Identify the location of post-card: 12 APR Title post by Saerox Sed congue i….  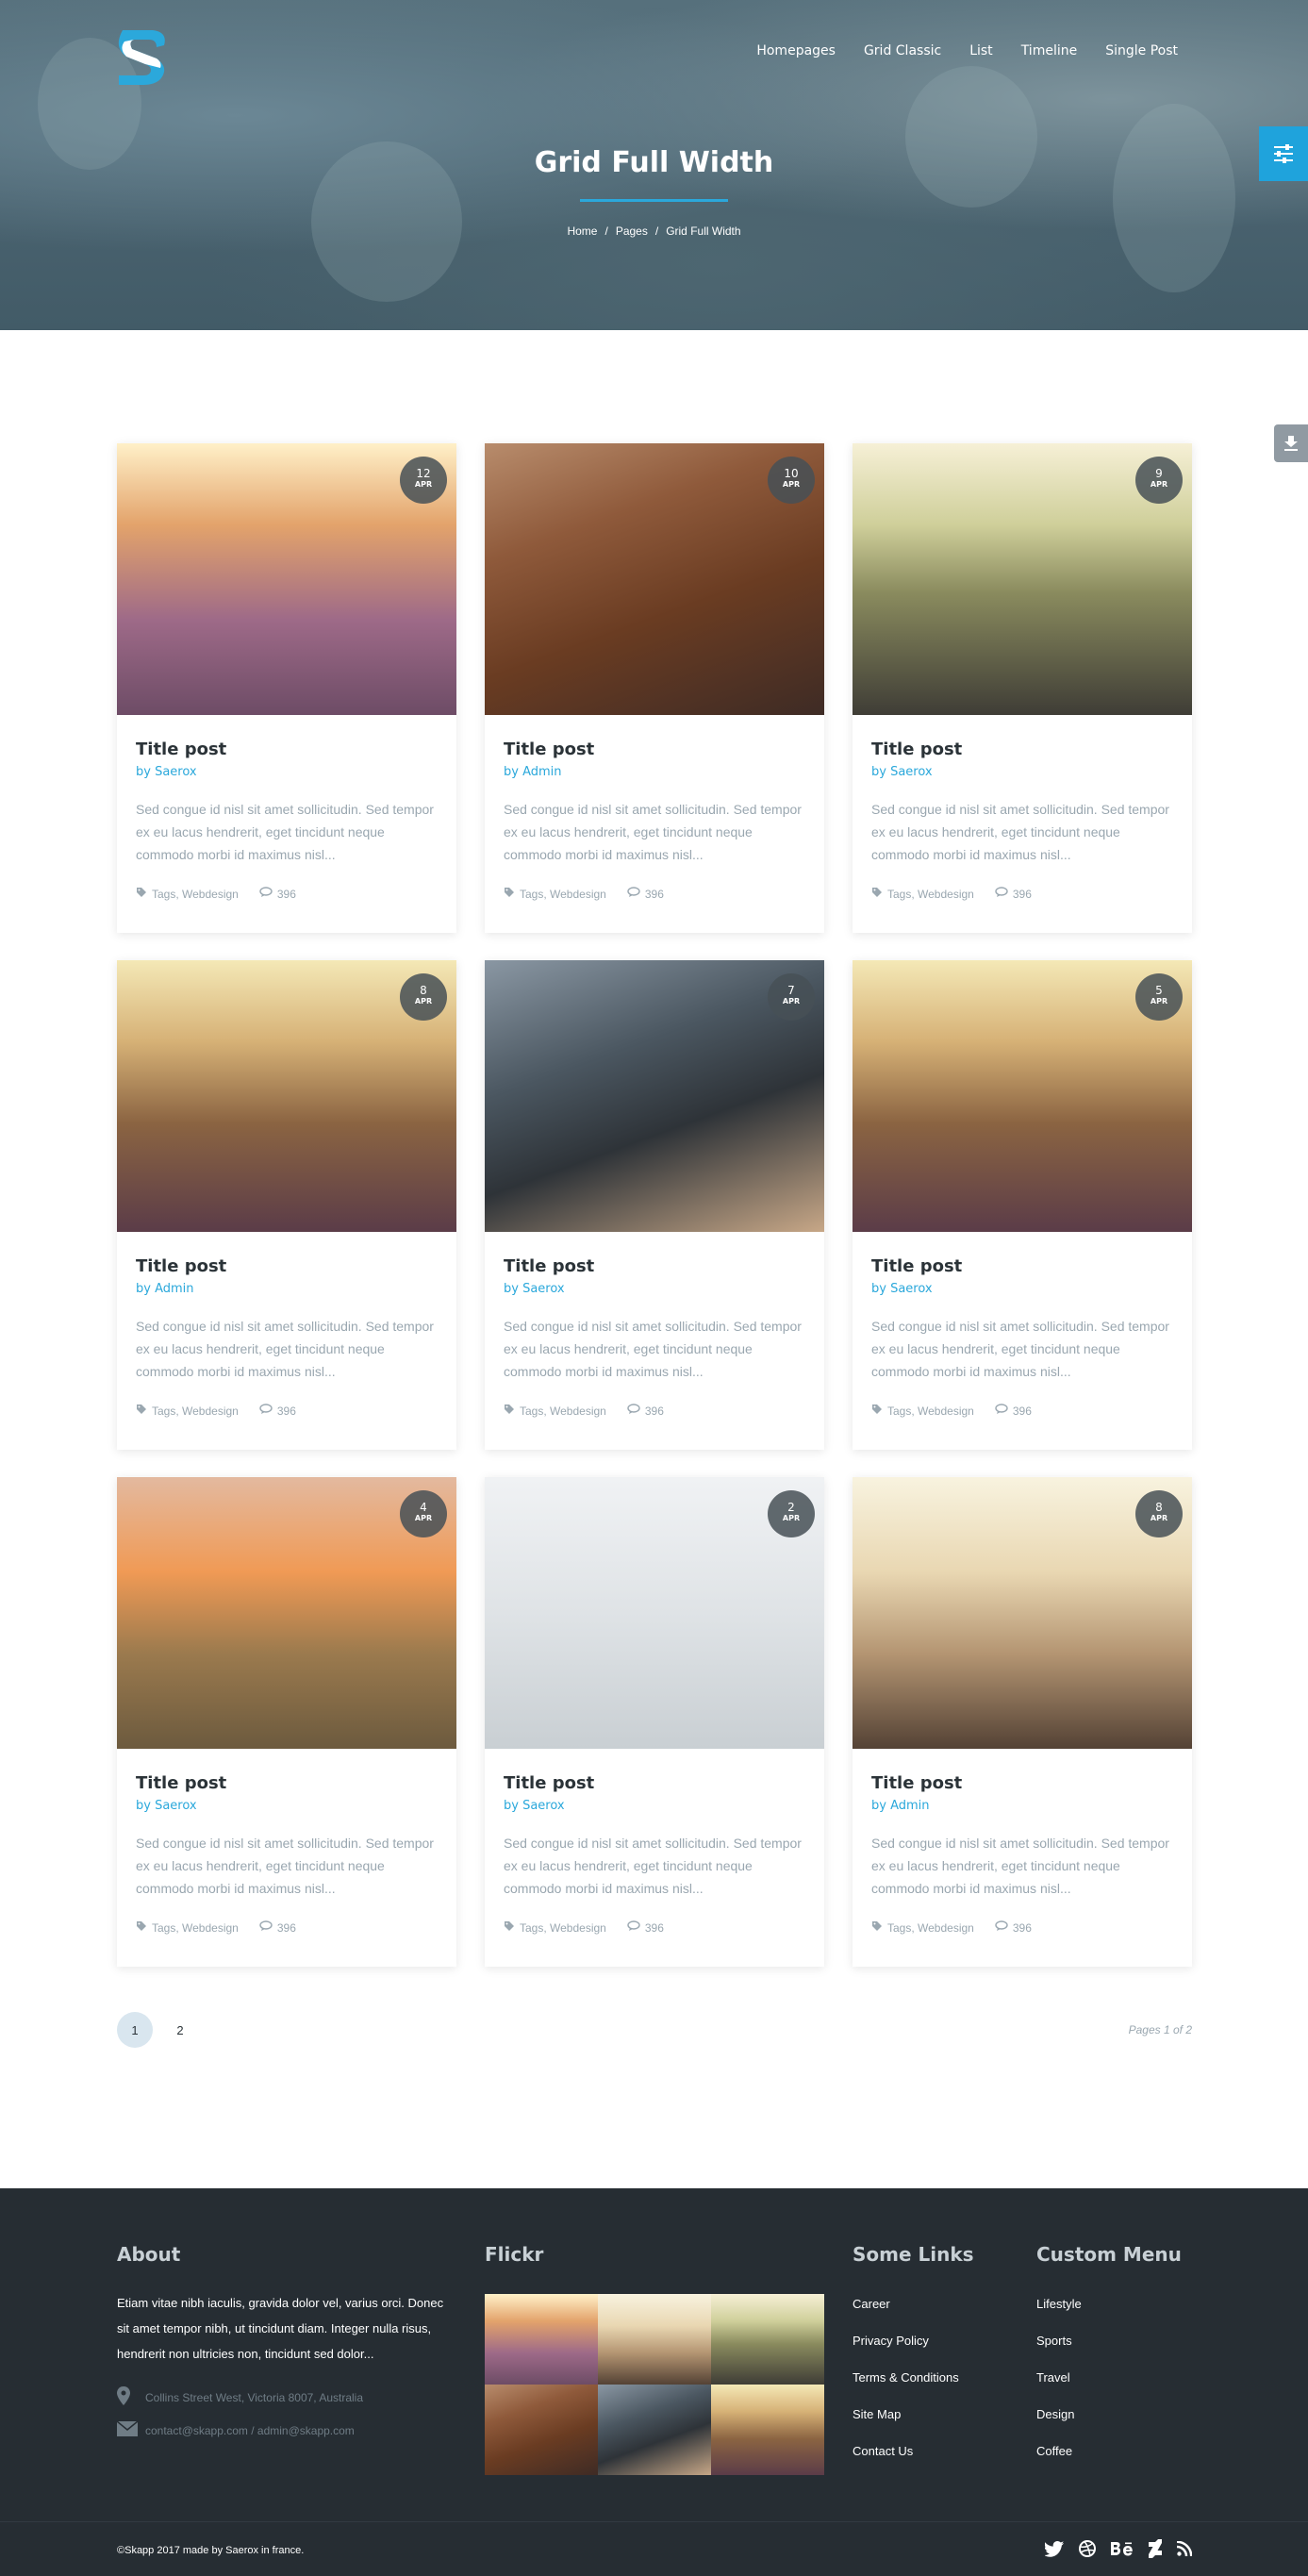
(286, 688).